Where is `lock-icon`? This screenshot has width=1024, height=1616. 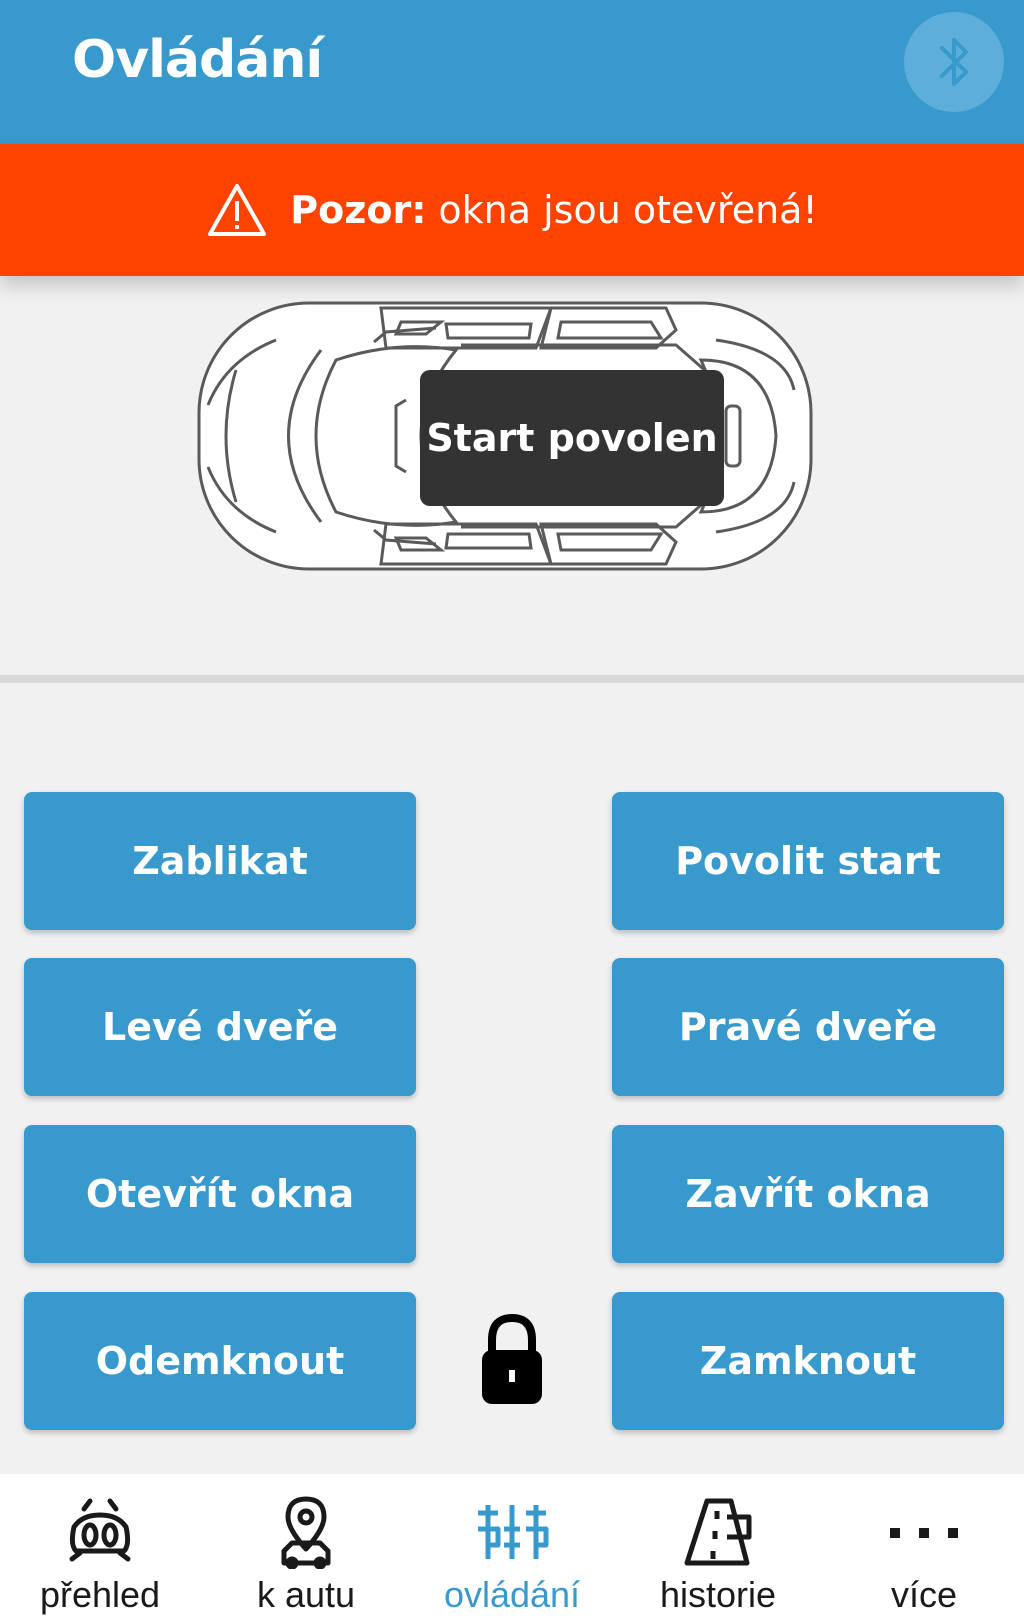
lock-icon is located at coordinates (512, 1362).